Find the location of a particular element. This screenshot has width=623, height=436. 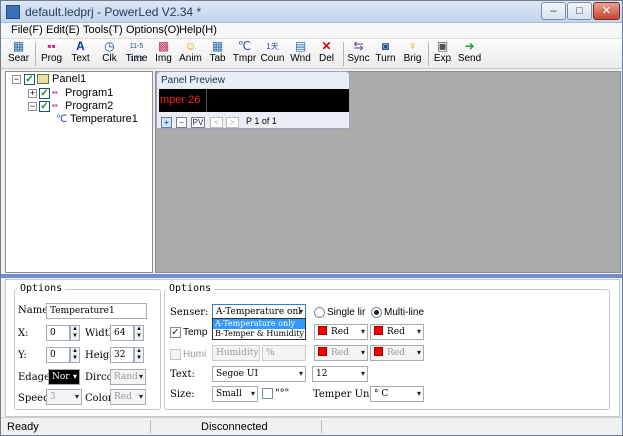

temp-color-select: Red ▾ is located at coordinates (341, 332).